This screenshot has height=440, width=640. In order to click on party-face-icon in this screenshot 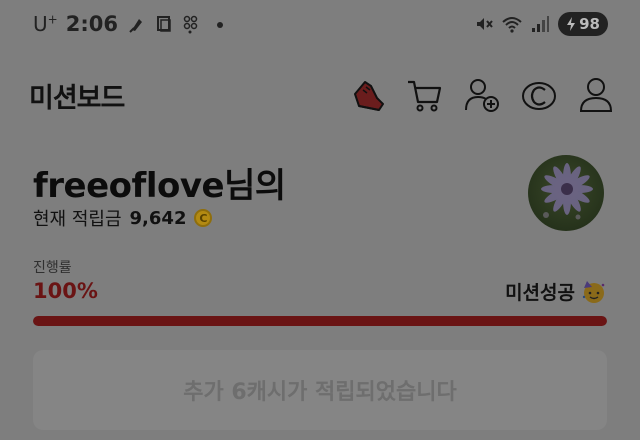, I will do `click(593, 291)`.